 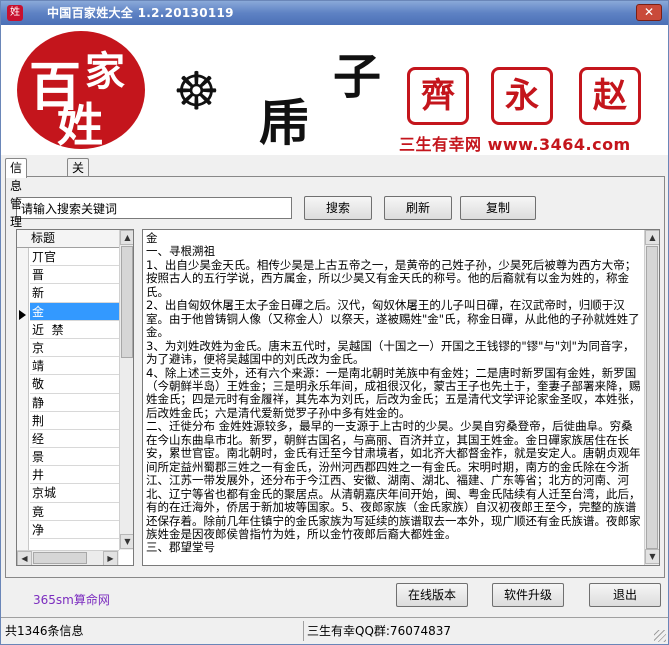 I want to click on list-item: 景, so click(x=74, y=457).